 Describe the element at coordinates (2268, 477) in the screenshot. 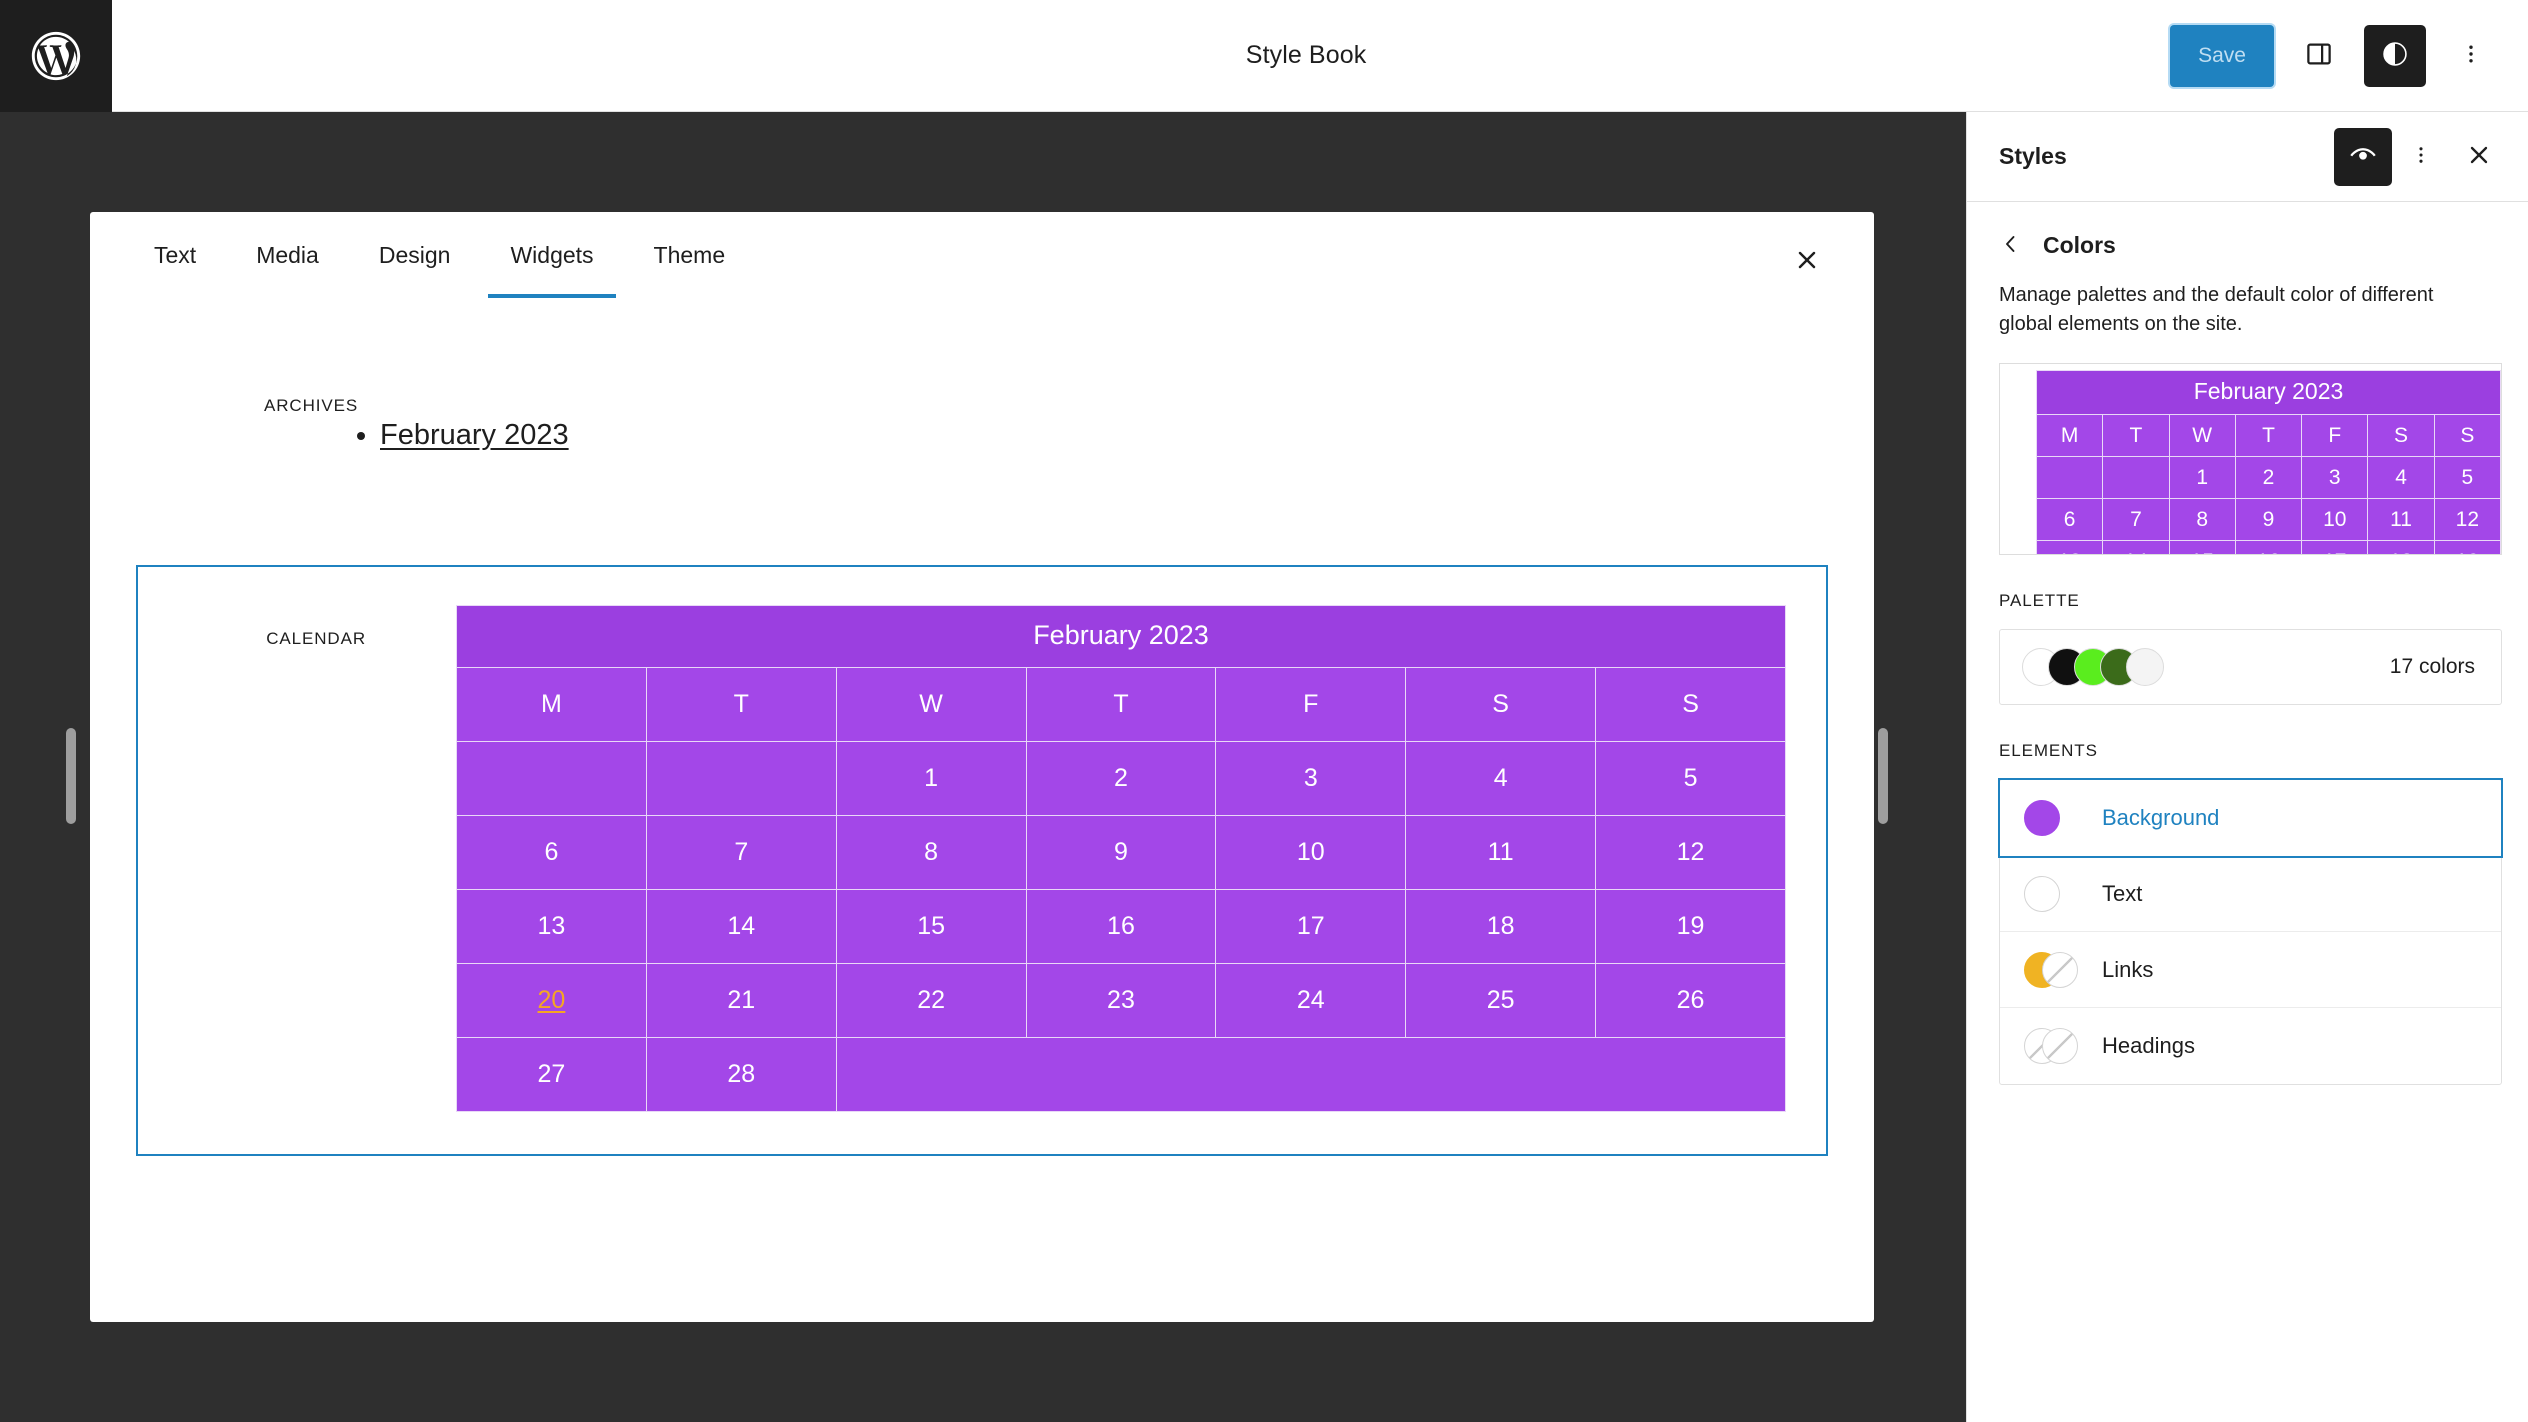

I see `calendar-day-cell: 2` at that location.